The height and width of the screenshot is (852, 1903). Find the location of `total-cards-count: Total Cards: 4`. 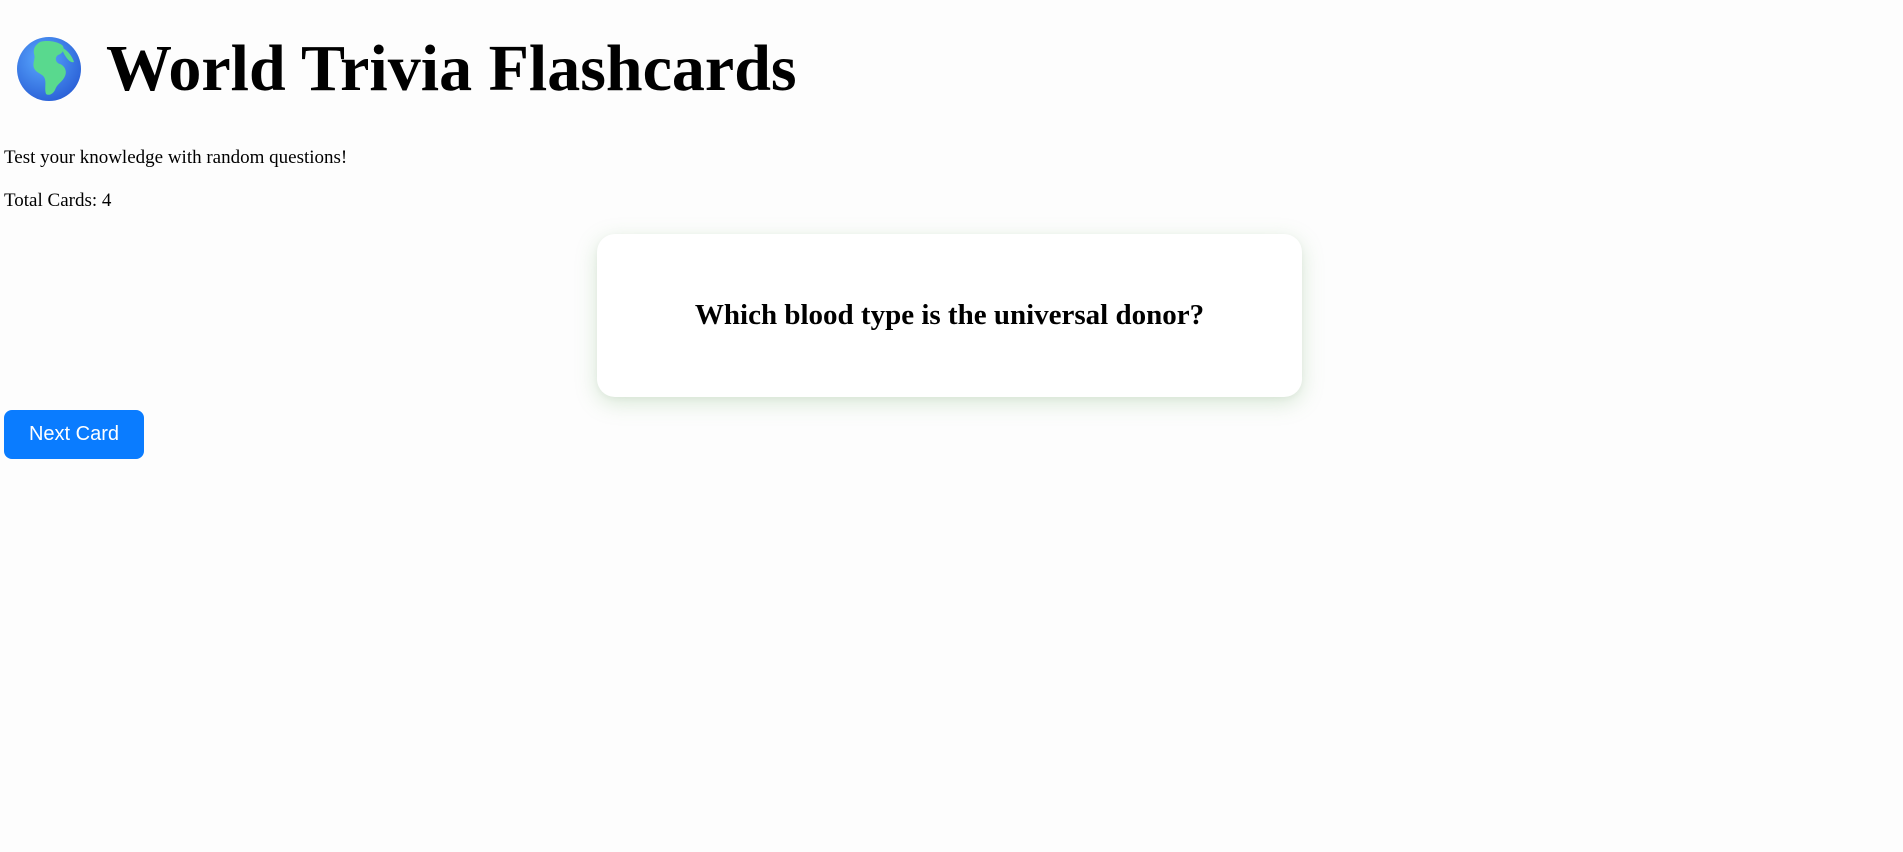

total-cards-count: Total Cards: 4 is located at coordinates (58, 200).